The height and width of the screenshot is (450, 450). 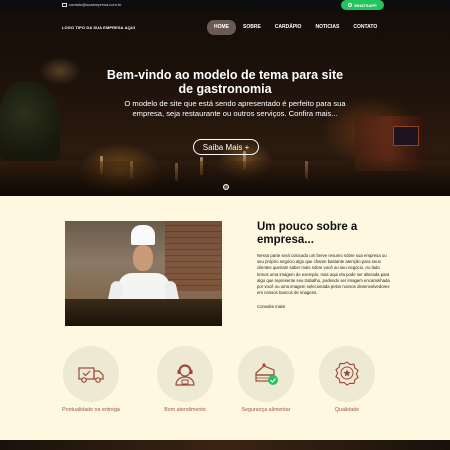 I want to click on feature-seguranca: Segurança alimentar, so click(x=266, y=379).